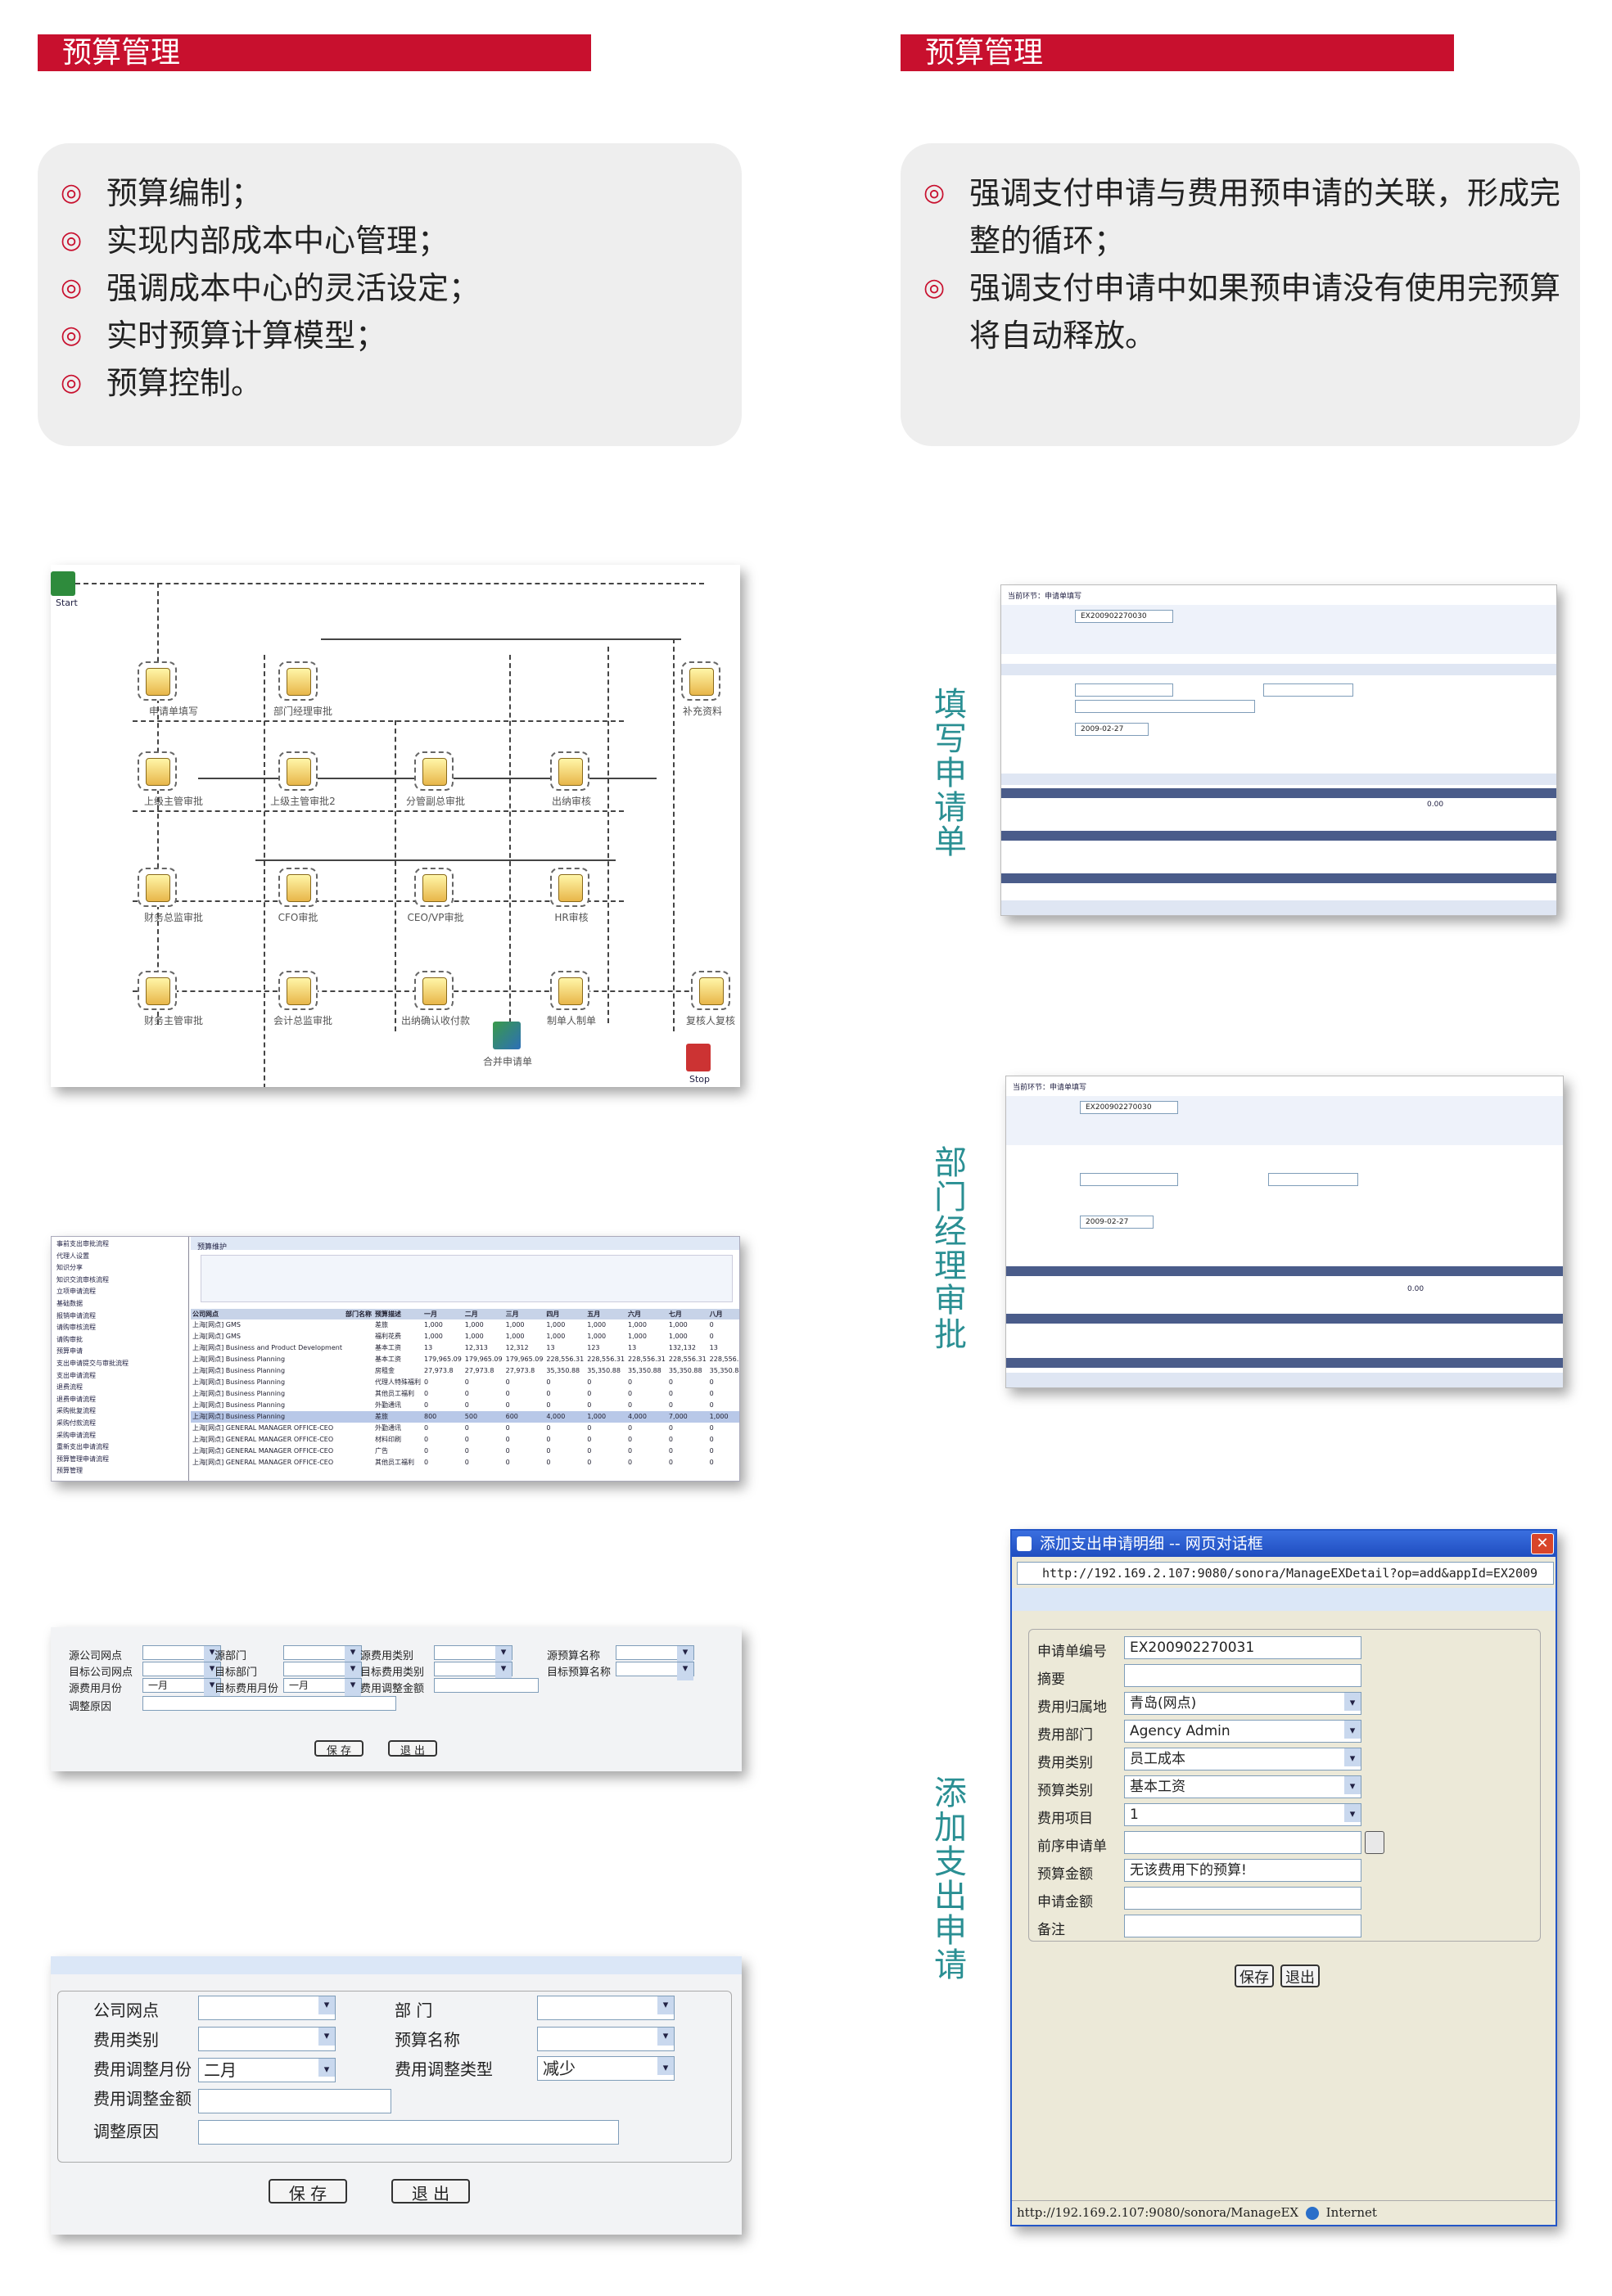 This screenshot has width=1612, height=2296. What do you see at coordinates (1243, 1814) in the screenshot?
I see `field-input: 1` at bounding box center [1243, 1814].